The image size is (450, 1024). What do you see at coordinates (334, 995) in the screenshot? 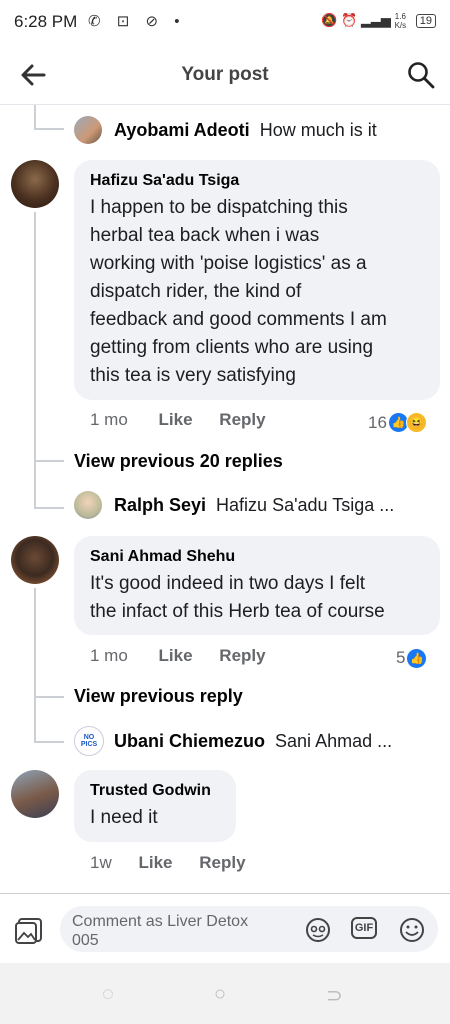
I see `back-nav-icon: ⊃` at bounding box center [334, 995].